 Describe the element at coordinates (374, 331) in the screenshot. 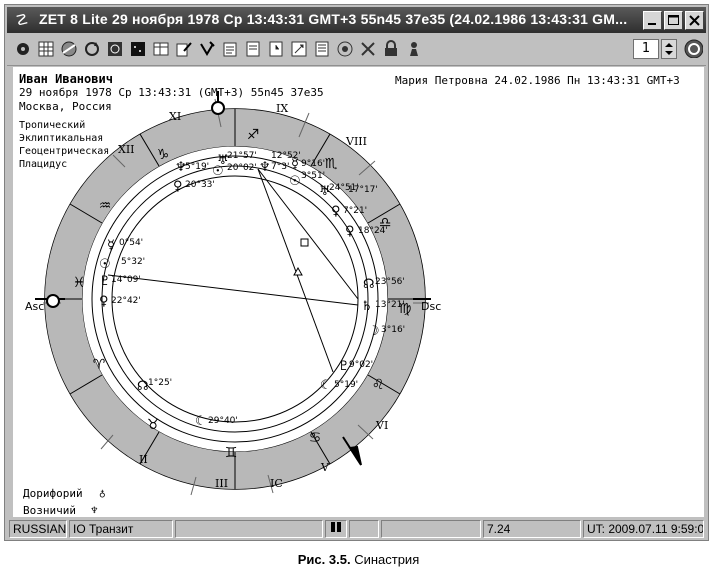

I see `moon3-icon: ☽` at that location.